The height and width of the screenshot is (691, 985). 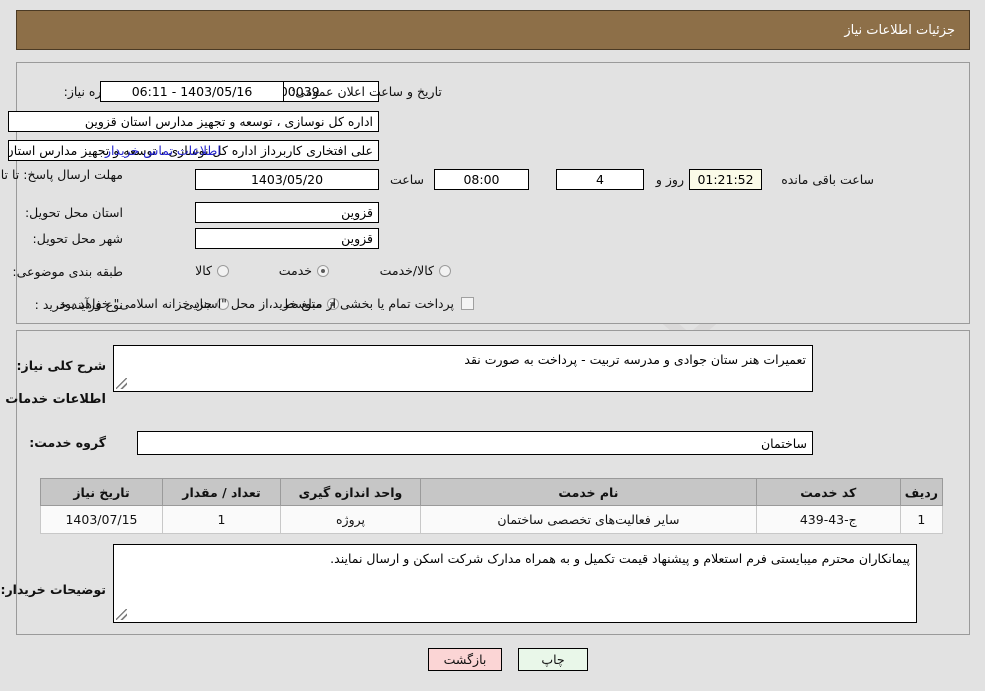 What do you see at coordinates (324, 270) in the screenshot?
I see `radio-dot-khedmat` at bounding box center [324, 270].